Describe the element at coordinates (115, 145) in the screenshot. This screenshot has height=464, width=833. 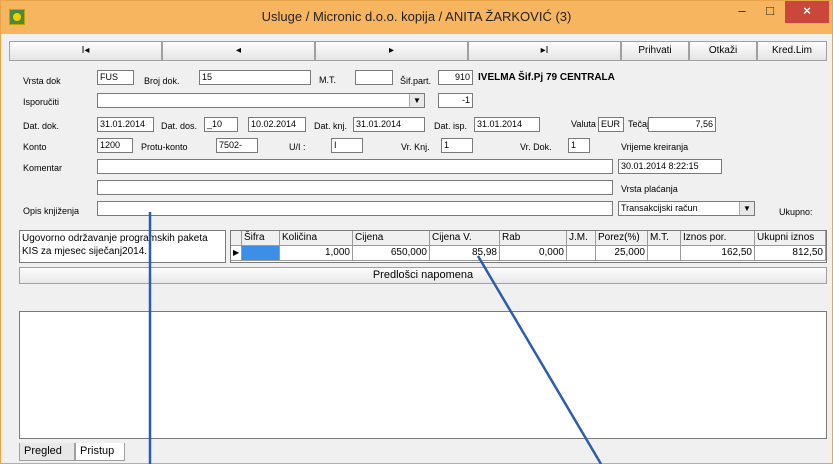
I see `konto-field: 1200` at that location.